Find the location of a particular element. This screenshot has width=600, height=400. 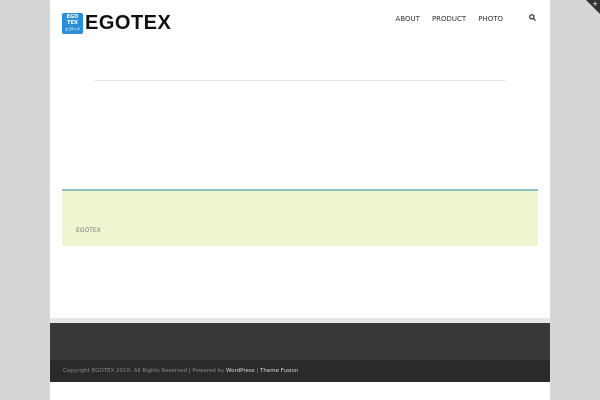

content-box: EGOTEX is located at coordinates (300, 217).